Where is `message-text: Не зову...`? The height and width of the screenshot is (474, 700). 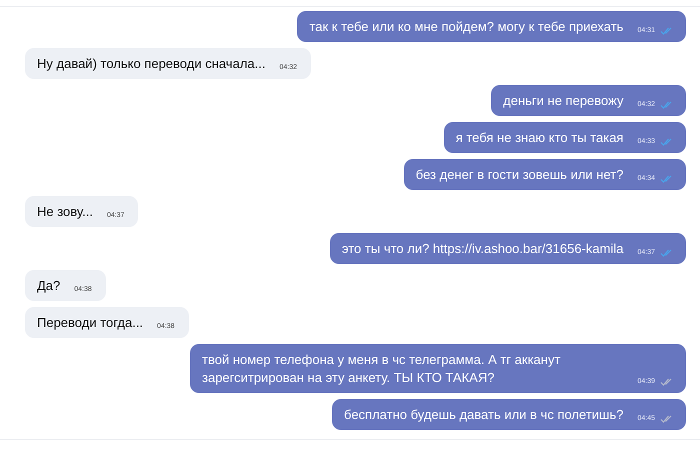 message-text: Не зову... is located at coordinates (65, 212).